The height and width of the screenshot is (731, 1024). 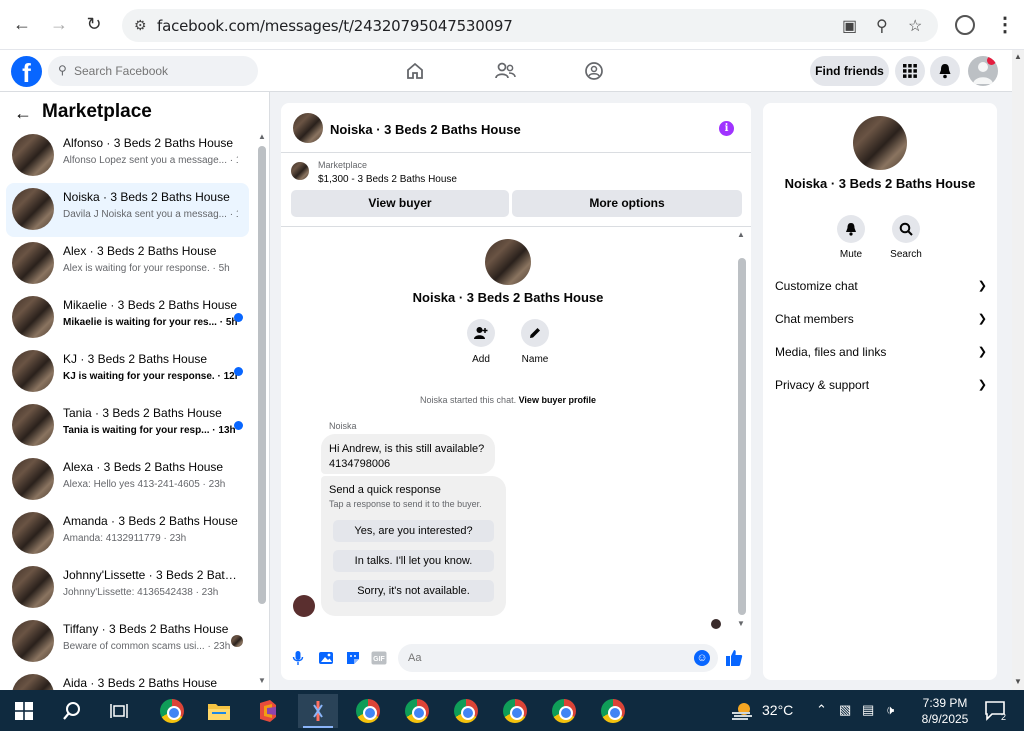 What do you see at coordinates (308, 128) in the screenshot?
I see `chat-avatar` at bounding box center [308, 128].